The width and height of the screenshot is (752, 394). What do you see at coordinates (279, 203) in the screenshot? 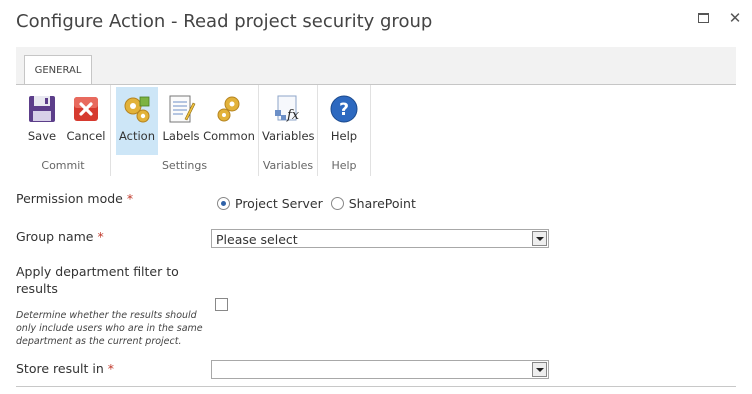
I see `radio-label-project-server: Project Server` at bounding box center [279, 203].